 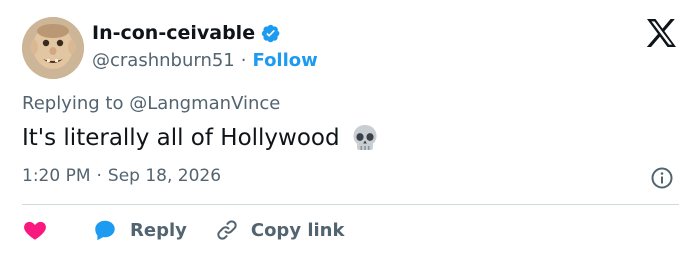 I want to click on reply-button: Reply, so click(x=117, y=230).